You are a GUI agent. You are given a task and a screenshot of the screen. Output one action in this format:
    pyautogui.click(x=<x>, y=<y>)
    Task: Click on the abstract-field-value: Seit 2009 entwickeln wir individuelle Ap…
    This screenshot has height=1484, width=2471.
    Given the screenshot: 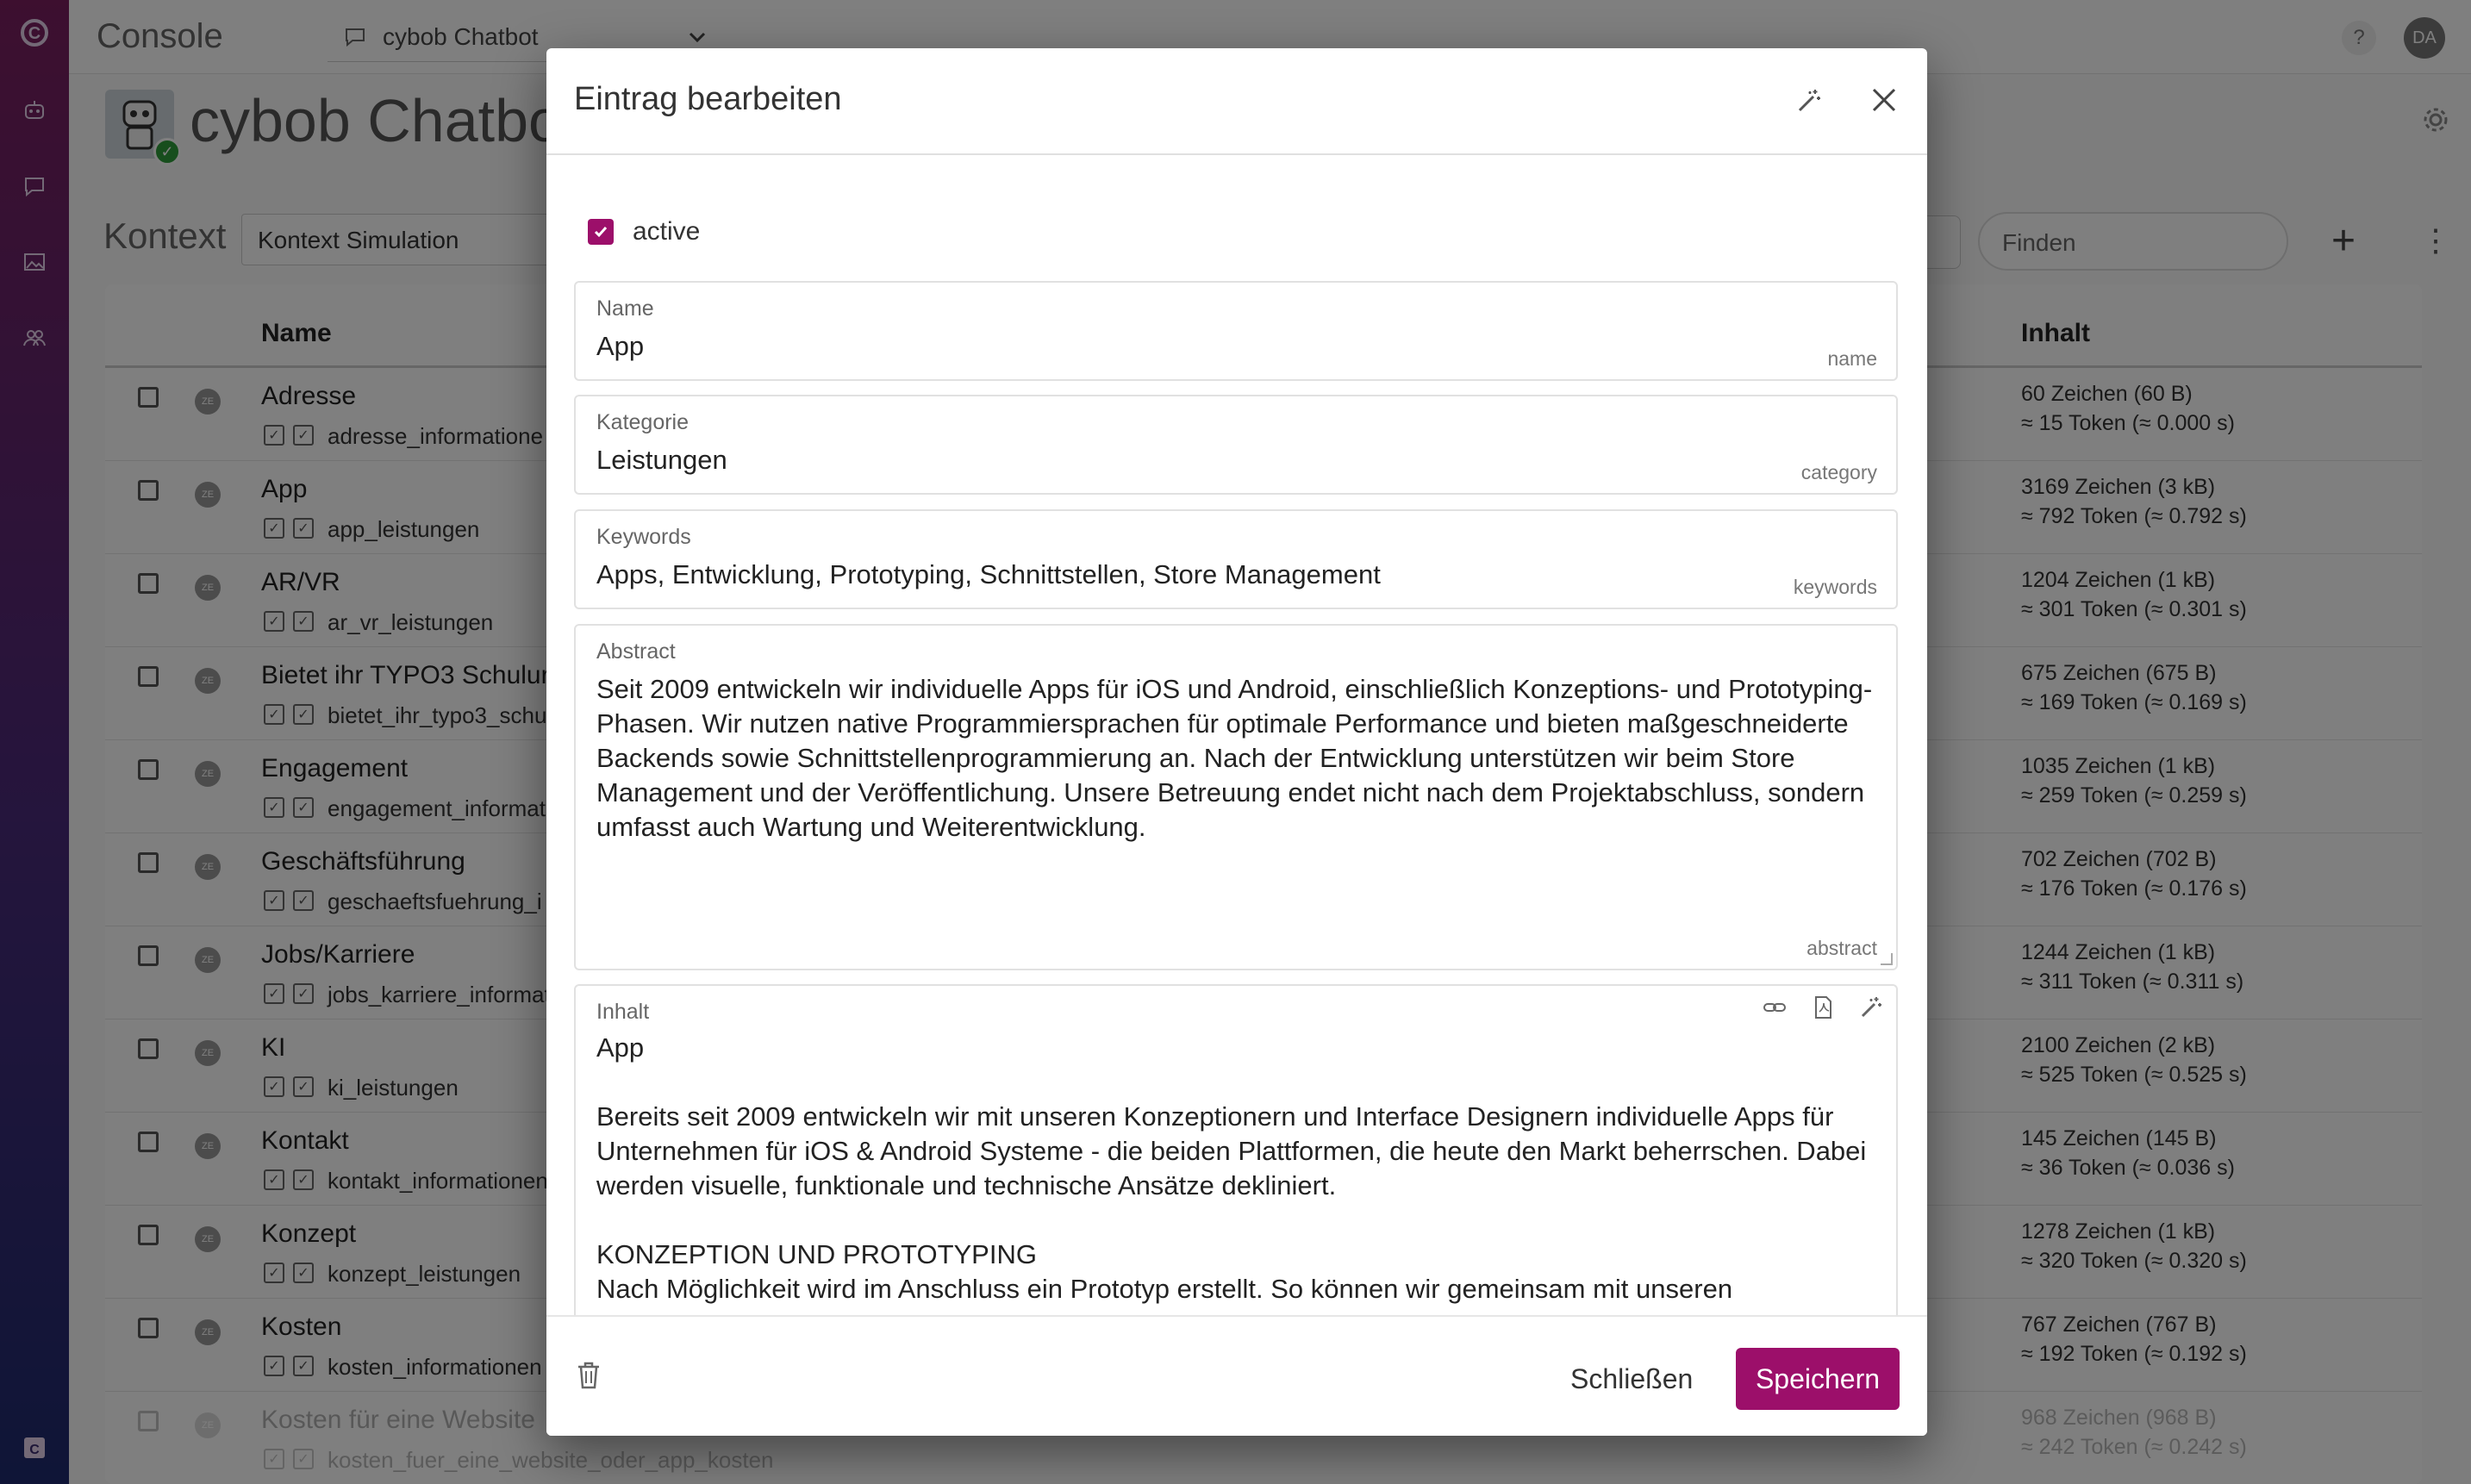 What is the action you would take?
    pyautogui.click(x=1235, y=758)
    